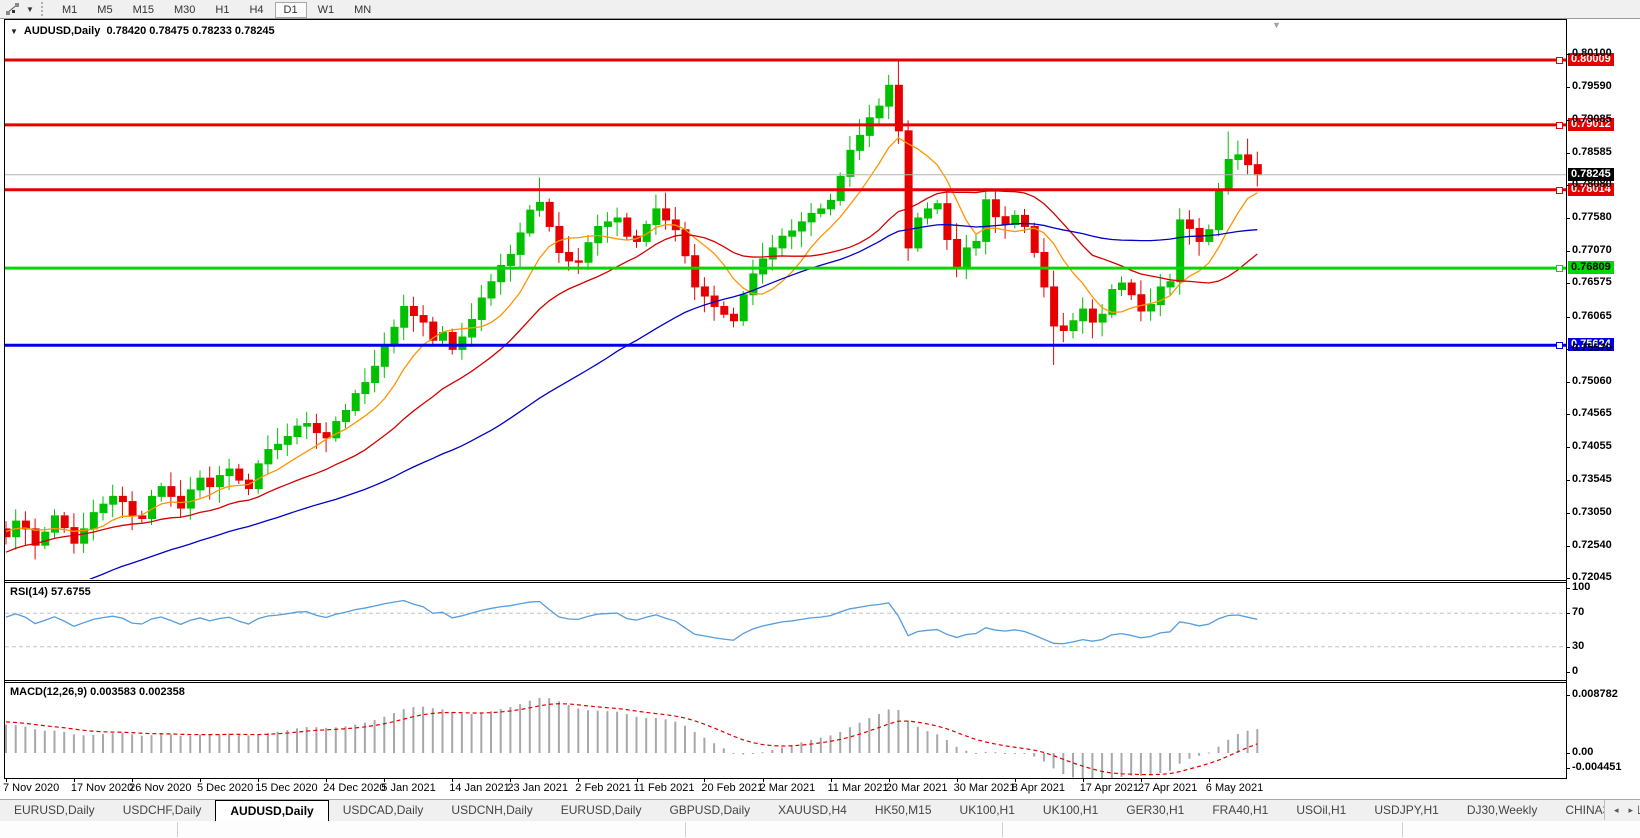 This screenshot has width=1640, height=838. Describe the element at coordinates (1155, 810) in the screenshot. I see `chart-tab-ger30-h1: GER30,H1` at that location.